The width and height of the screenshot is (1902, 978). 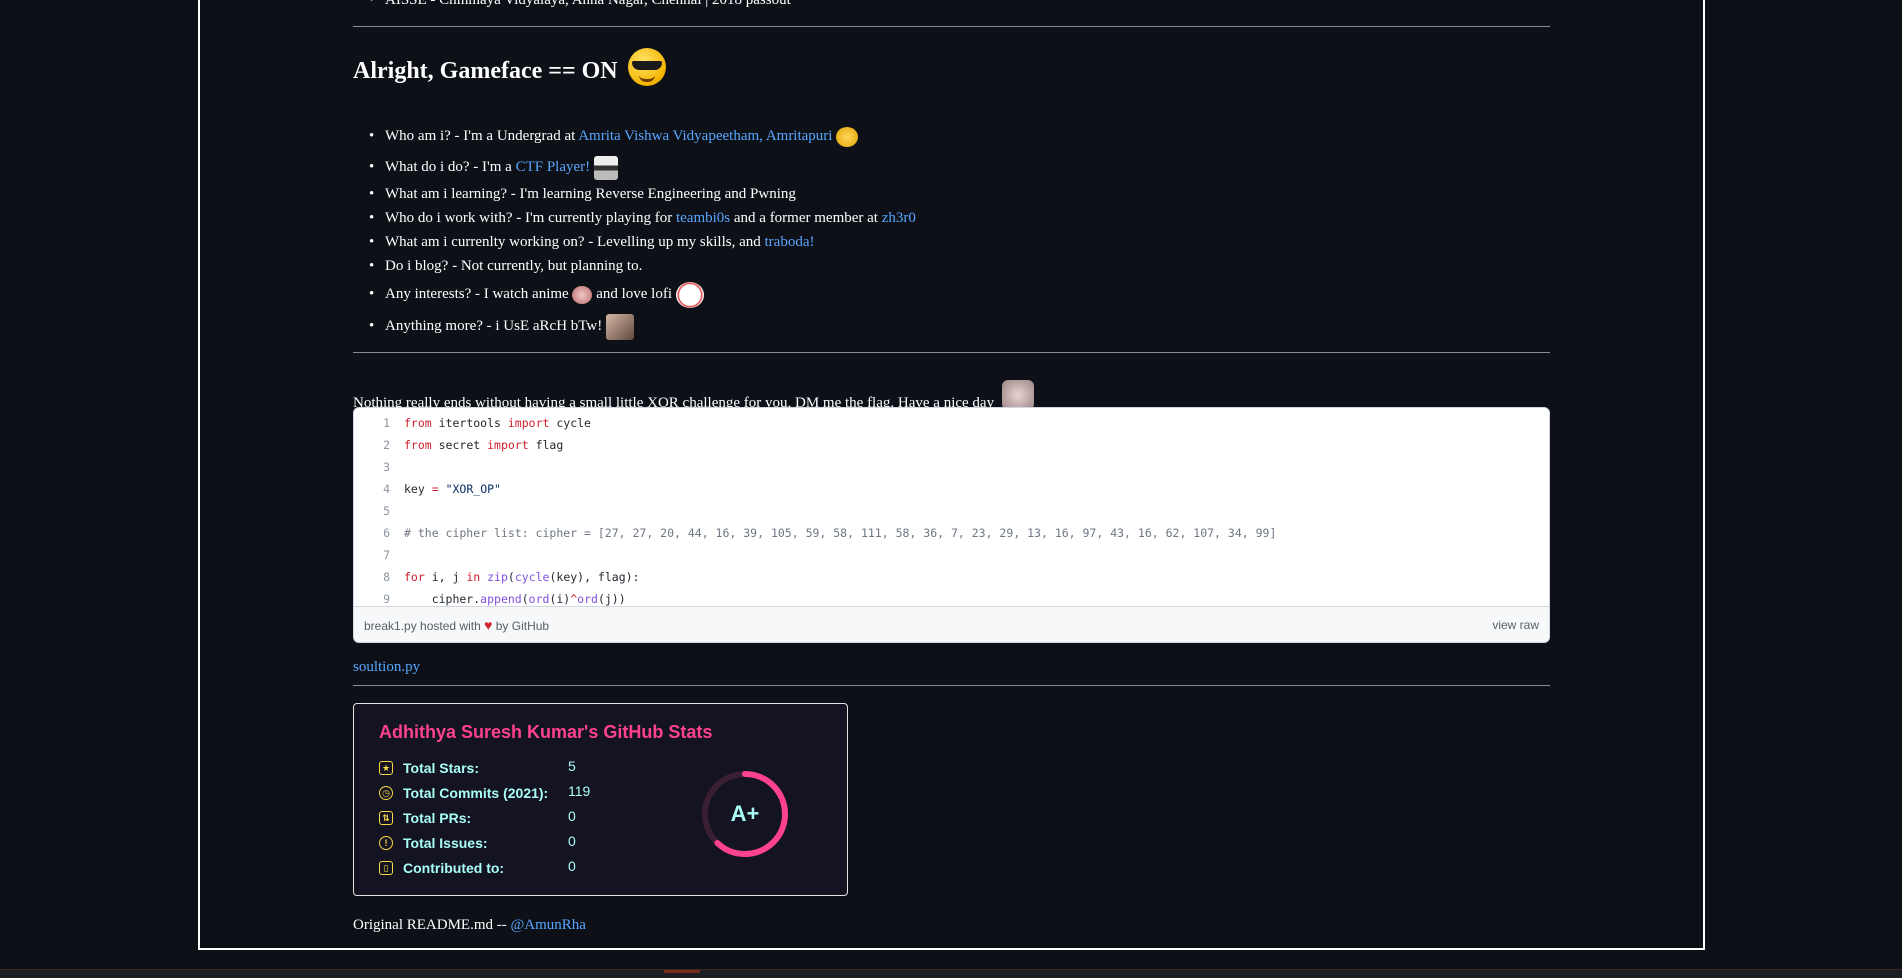 I want to click on stat-row-issues: ! Total Issues:, so click(x=433, y=843).